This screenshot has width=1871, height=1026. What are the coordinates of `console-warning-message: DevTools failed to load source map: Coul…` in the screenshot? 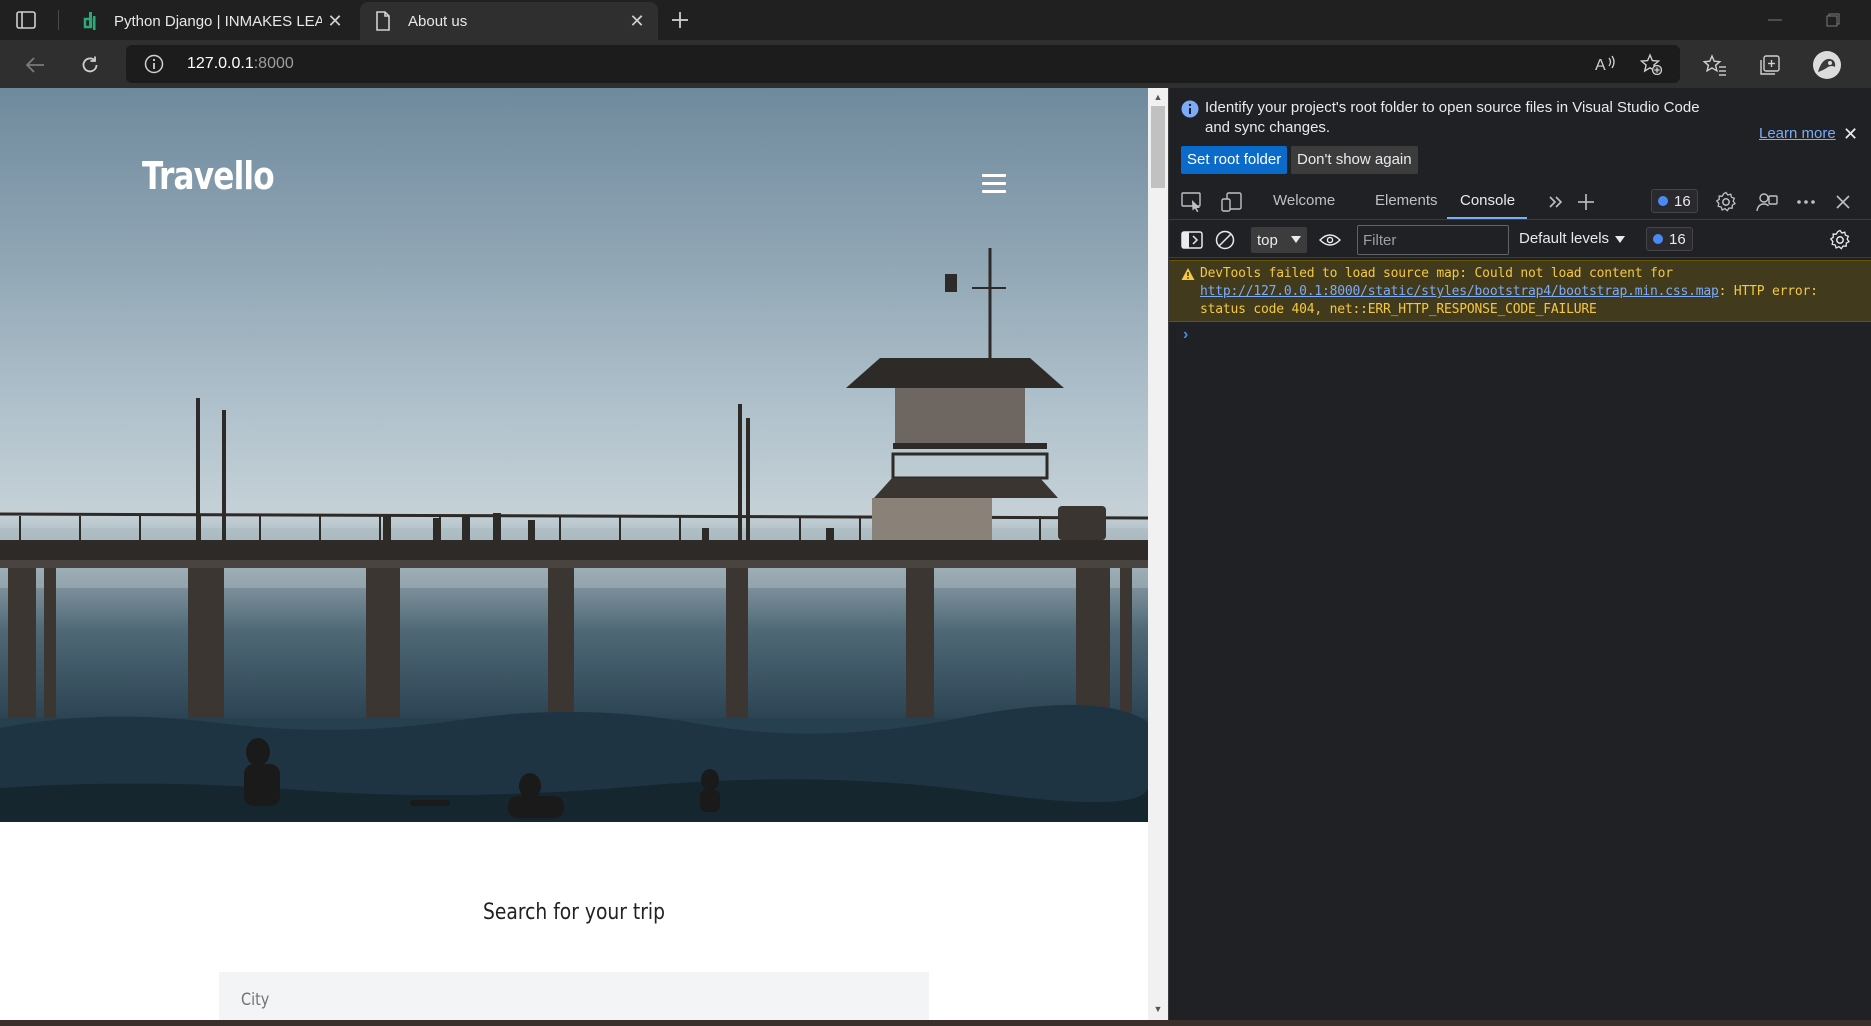 It's located at (1520, 291).